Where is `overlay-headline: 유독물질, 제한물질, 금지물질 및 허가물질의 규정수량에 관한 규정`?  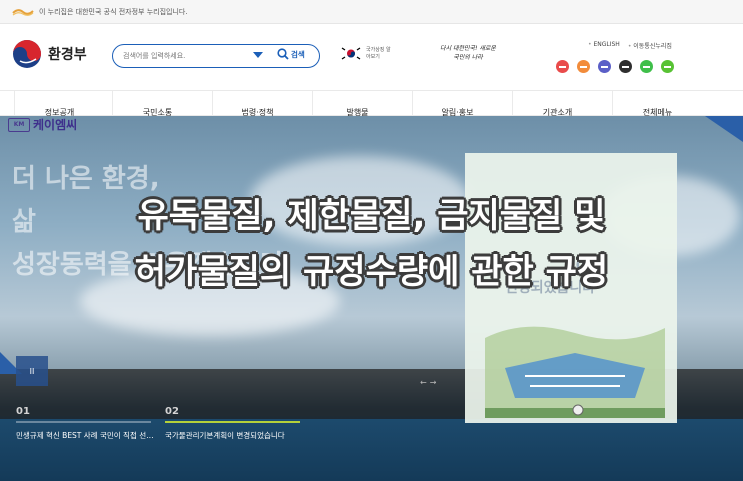
overlay-headline: 유독물질, 제한물질, 금지물질 및 허가물질의 규정수량에 관한 규정 is located at coordinates (371, 244).